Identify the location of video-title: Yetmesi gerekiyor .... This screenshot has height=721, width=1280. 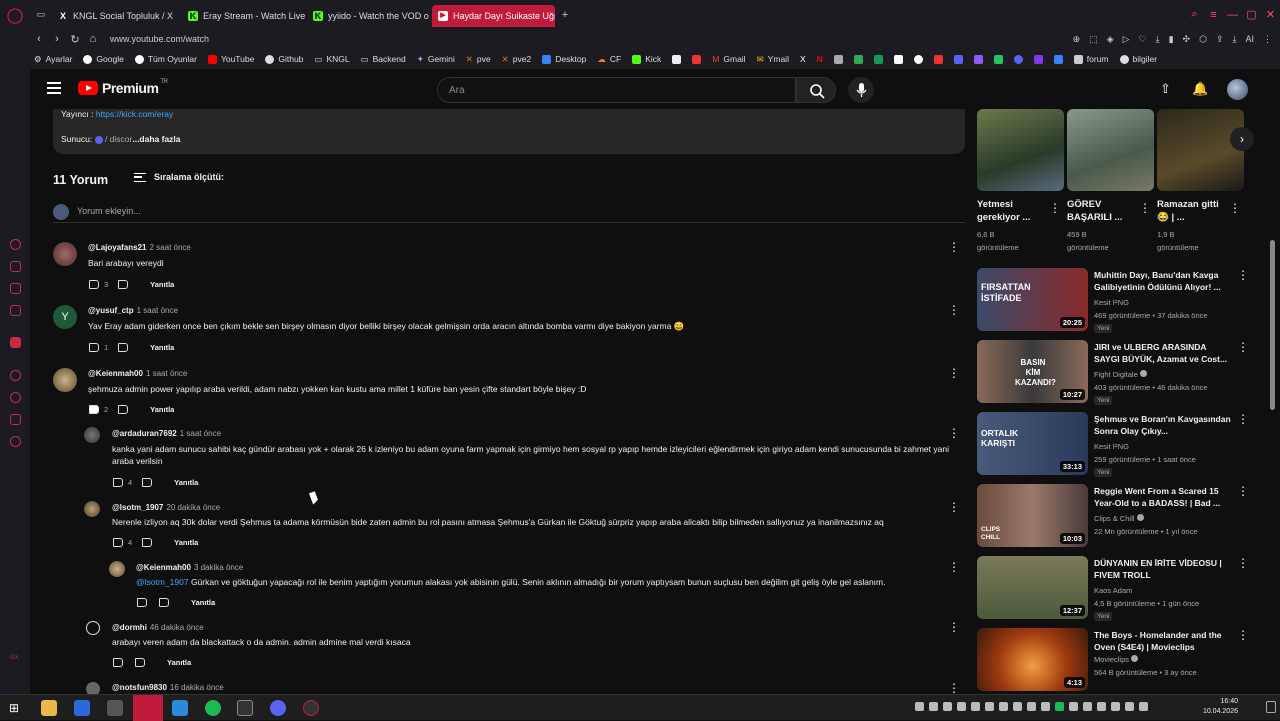
(1012, 211).